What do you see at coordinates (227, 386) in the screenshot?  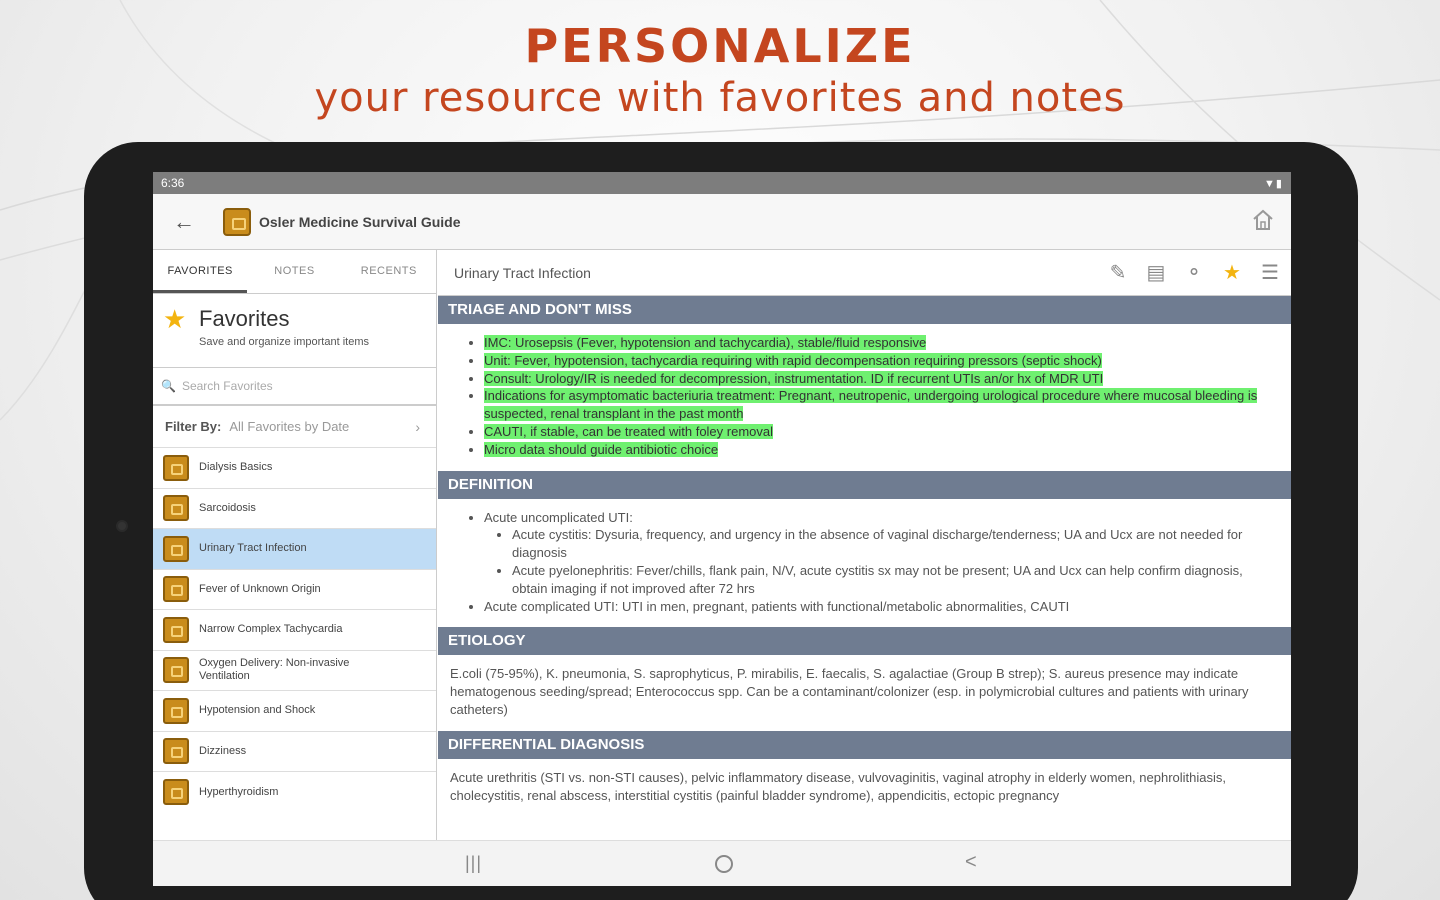 I see `search-placeholder: Search Favorites` at bounding box center [227, 386].